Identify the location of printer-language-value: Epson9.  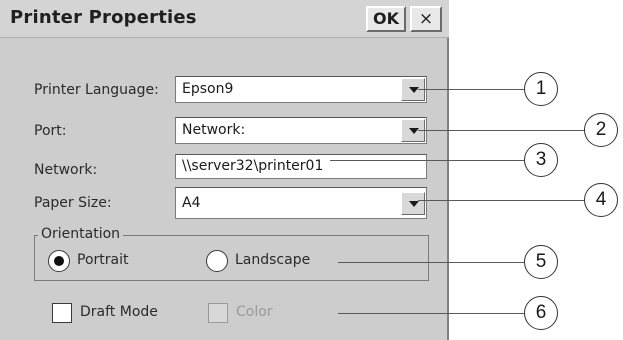
(208, 89).